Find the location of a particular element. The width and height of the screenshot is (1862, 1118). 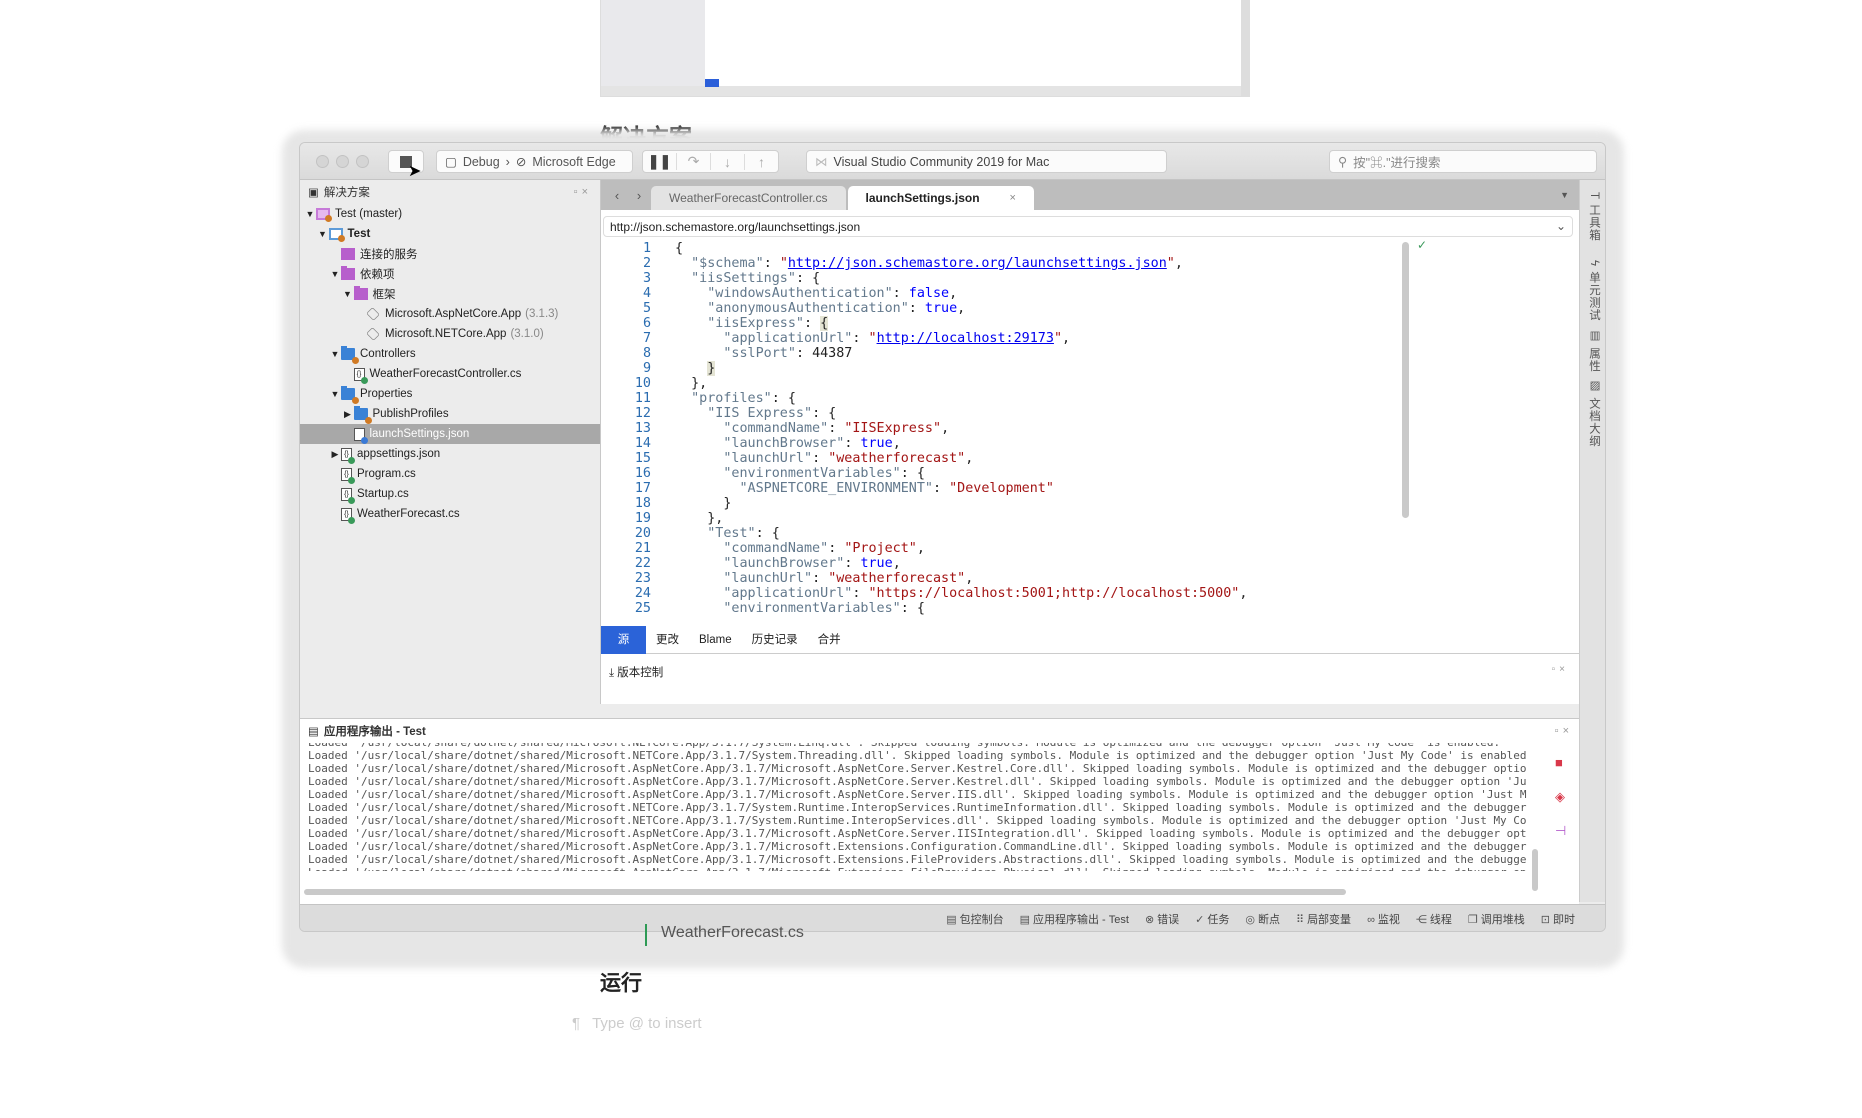

file-icon: {} is located at coordinates (348, 495).